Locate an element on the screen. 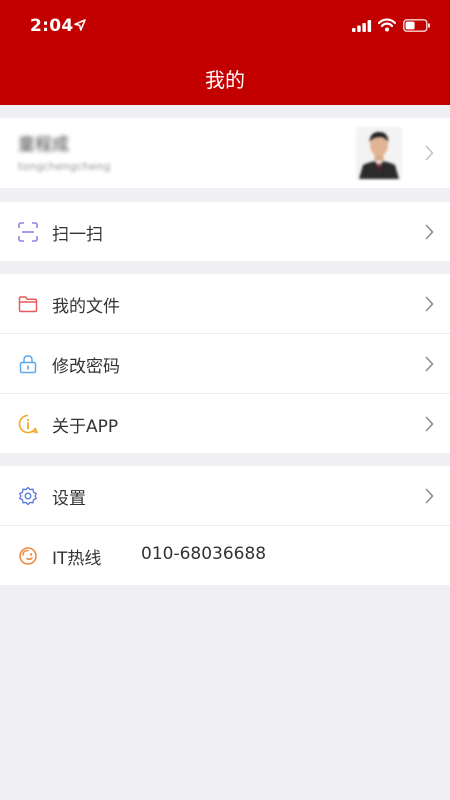 The height and width of the screenshot is (800, 450). menu-item-label: 扫一扫 is located at coordinates (77, 235).